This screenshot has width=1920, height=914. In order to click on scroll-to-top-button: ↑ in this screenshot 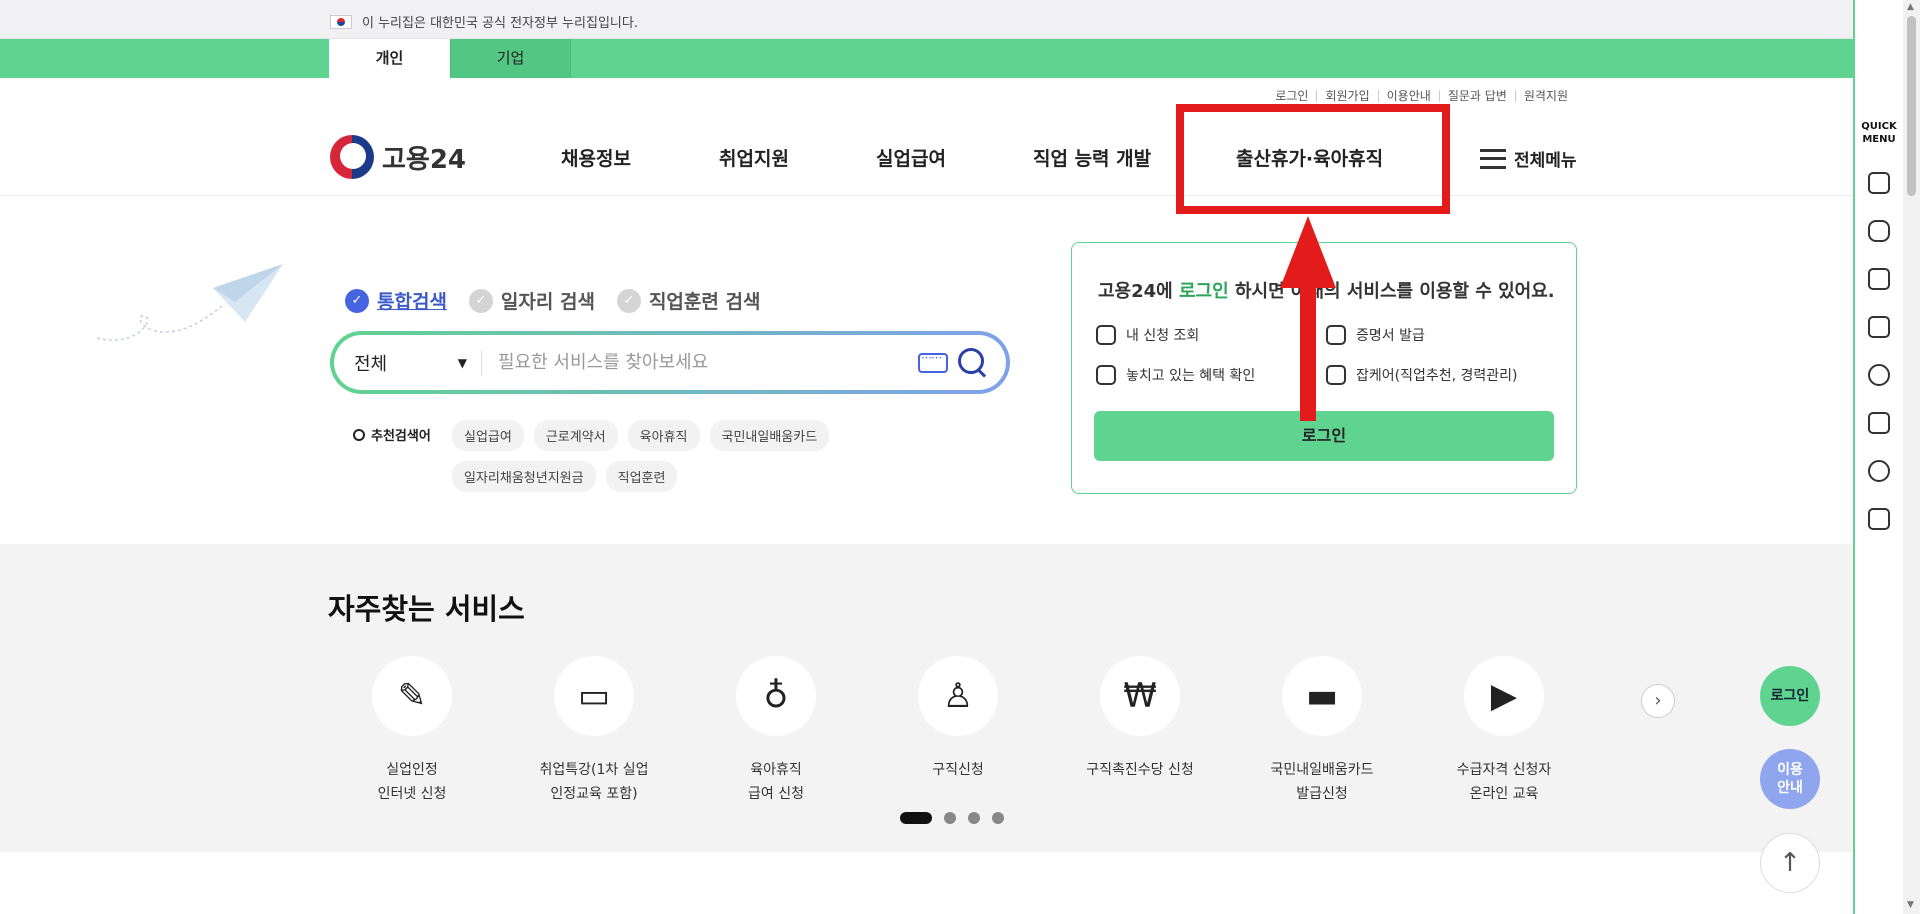, I will do `click(1790, 863)`.